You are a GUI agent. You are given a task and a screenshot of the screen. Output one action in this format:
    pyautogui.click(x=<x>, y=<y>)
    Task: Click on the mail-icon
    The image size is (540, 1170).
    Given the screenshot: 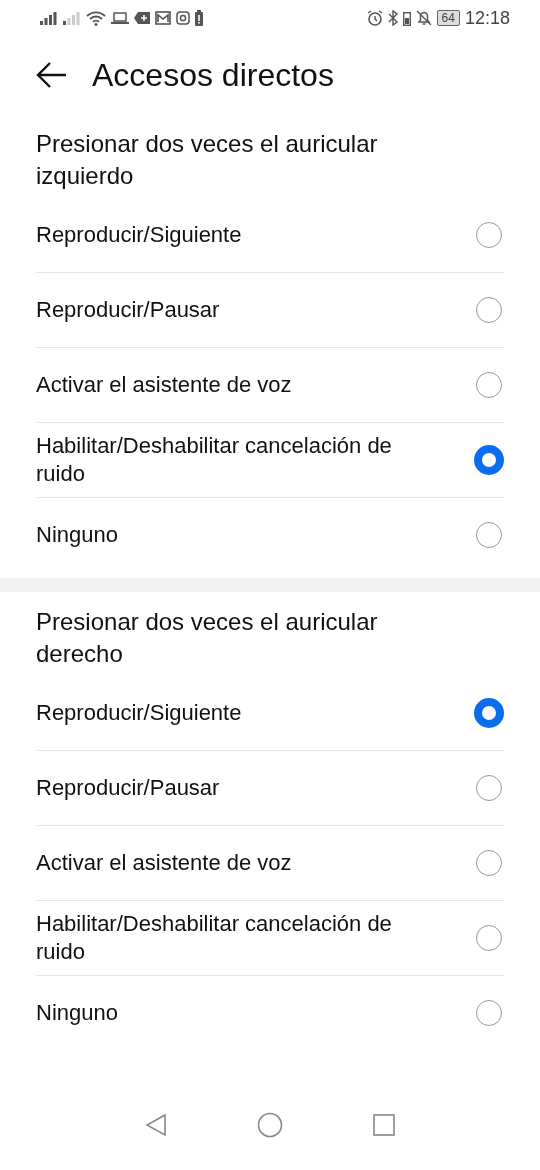 What is the action you would take?
    pyautogui.click(x=163, y=18)
    